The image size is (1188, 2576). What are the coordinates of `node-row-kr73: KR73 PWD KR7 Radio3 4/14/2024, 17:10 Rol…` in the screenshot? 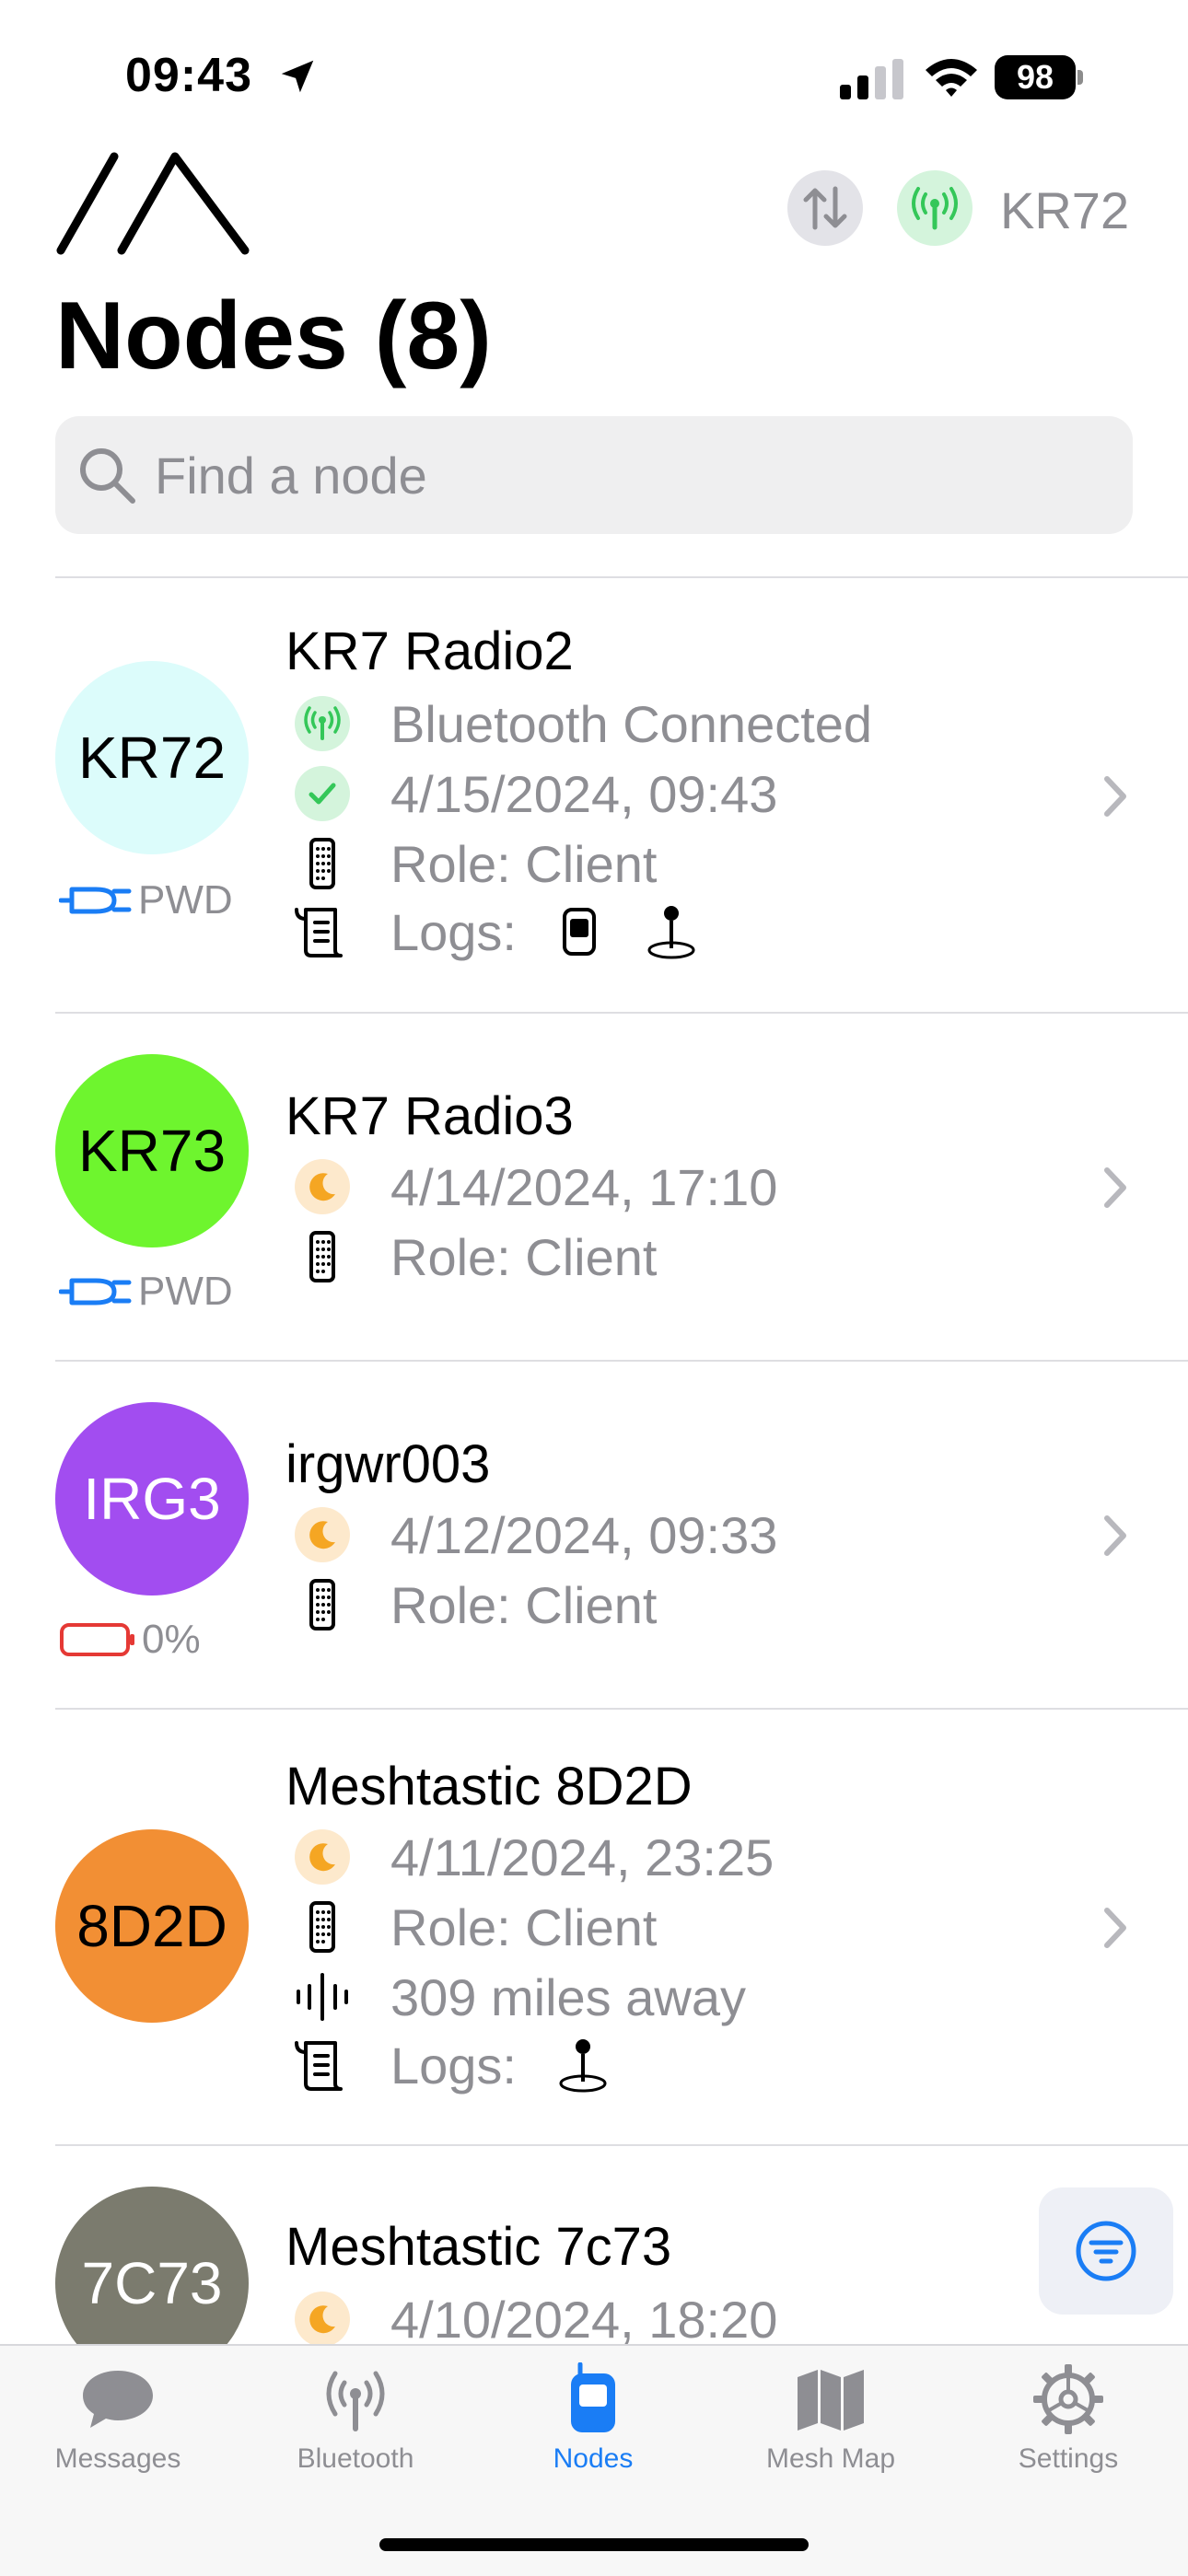 It's located at (594, 1187).